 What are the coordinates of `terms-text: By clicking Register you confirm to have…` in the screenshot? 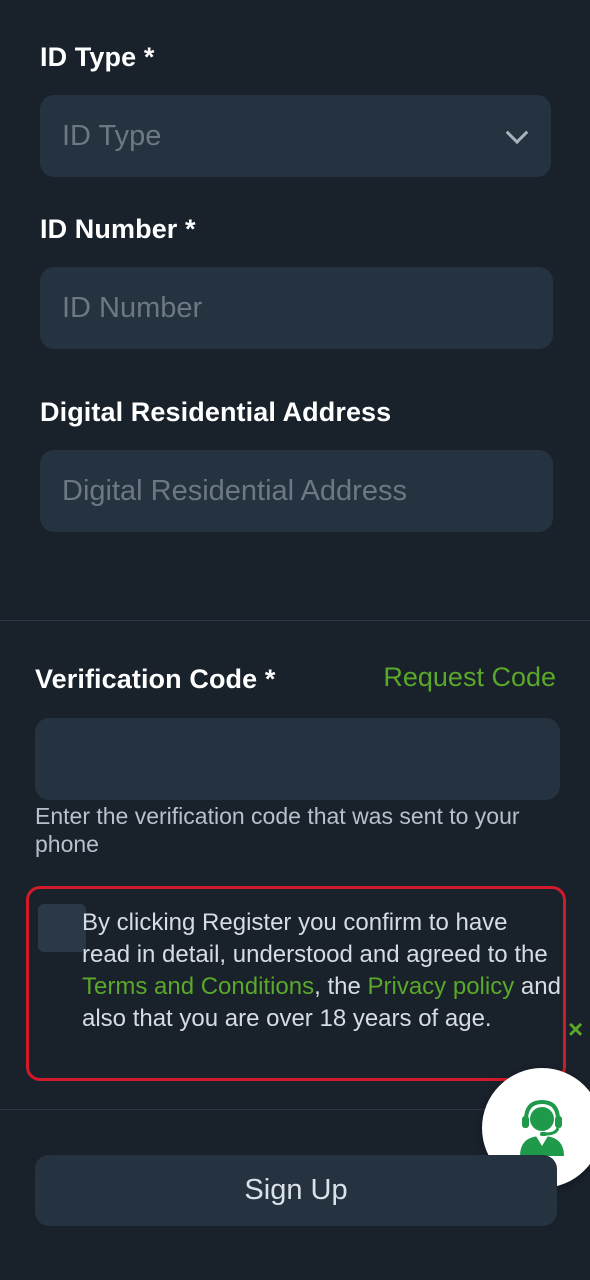 It's located at (322, 971).